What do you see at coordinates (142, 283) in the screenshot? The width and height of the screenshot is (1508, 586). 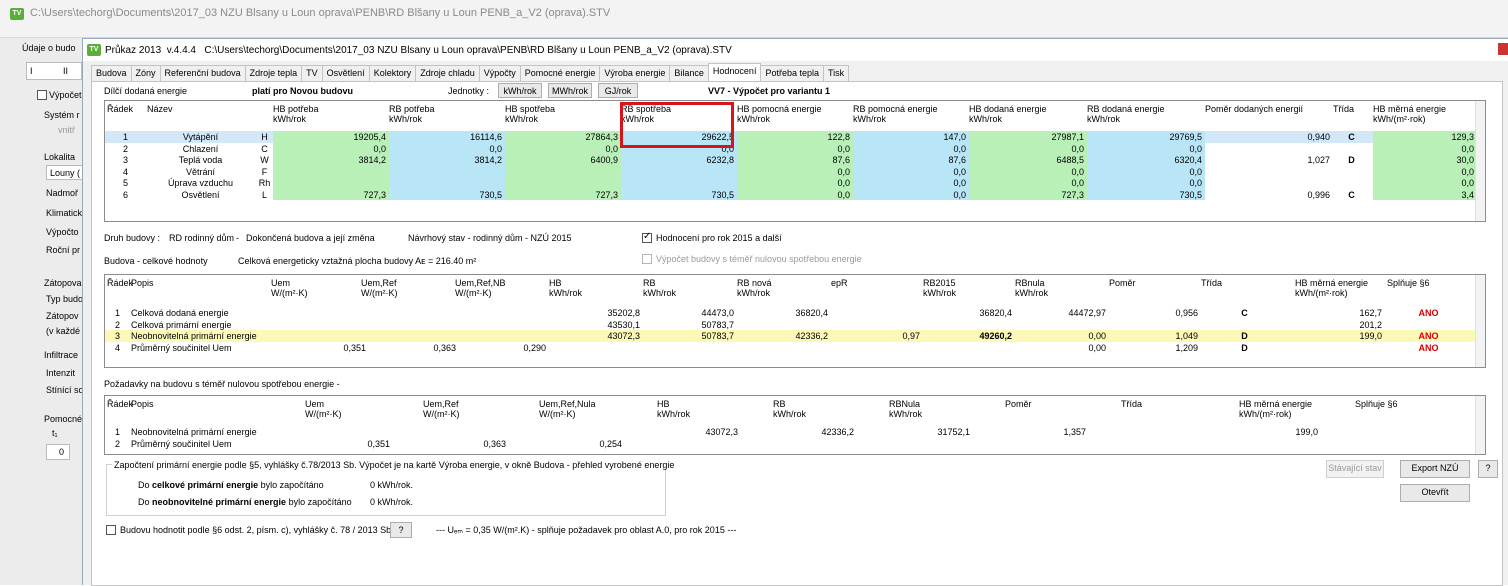 I see `total_table-header: Popis` at bounding box center [142, 283].